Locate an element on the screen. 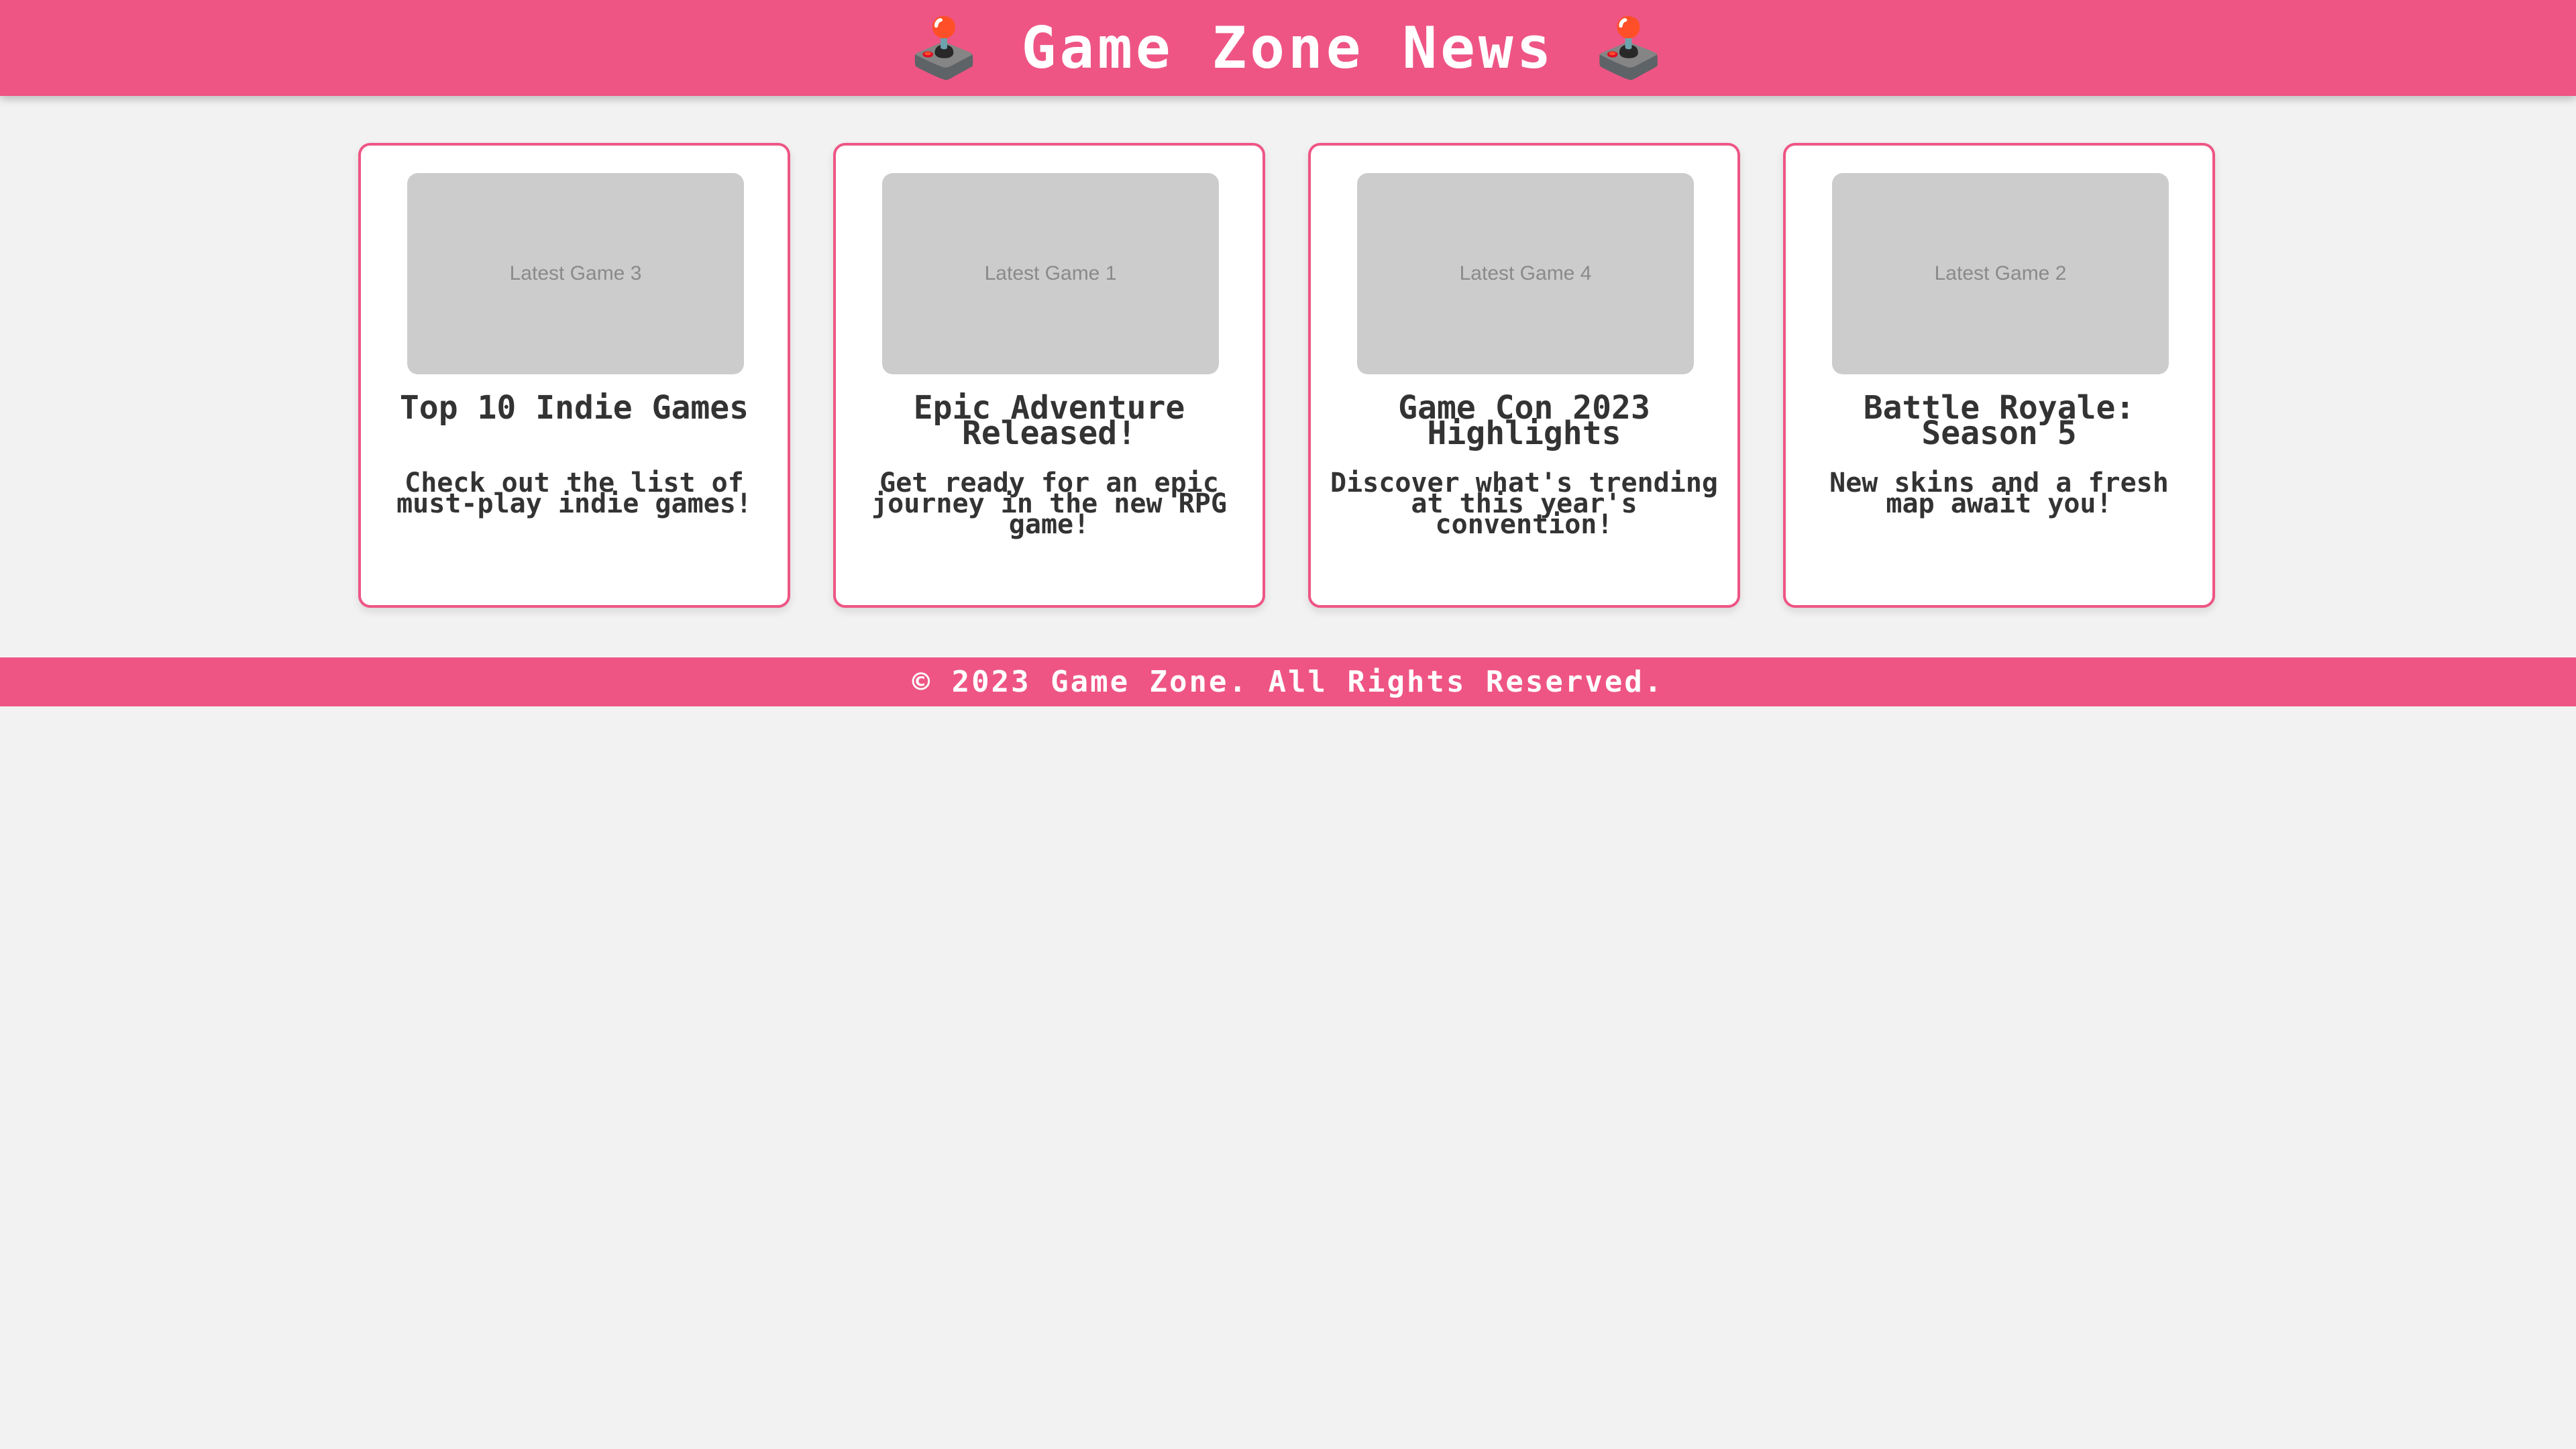 This screenshot has height=1449, width=2576. site-footer: © 2023 Game Zone. All Rights Reserved. is located at coordinates (1288, 681).